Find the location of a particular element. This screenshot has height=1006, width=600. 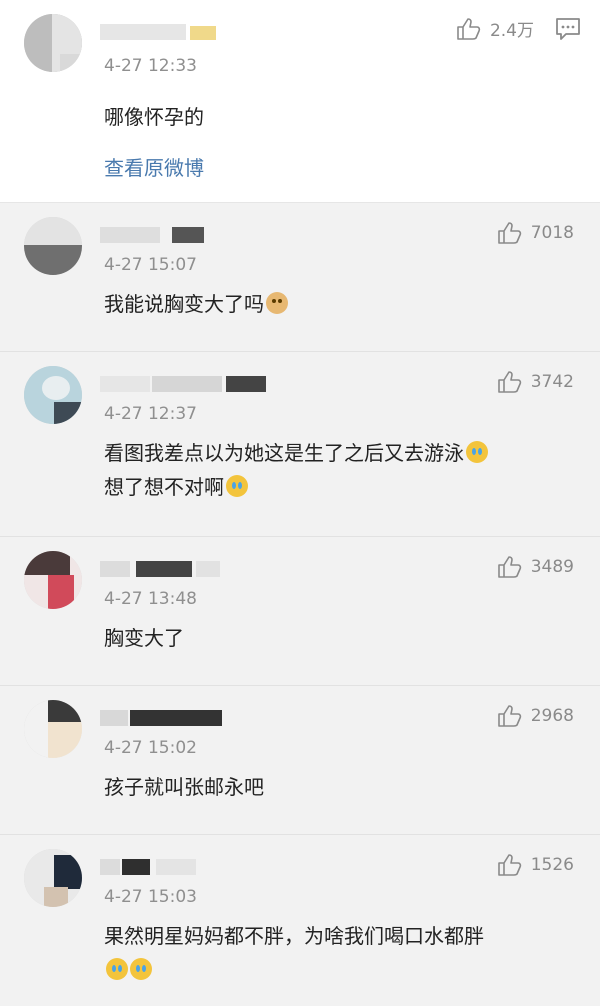

like-button: 7018 is located at coordinates (535, 233).